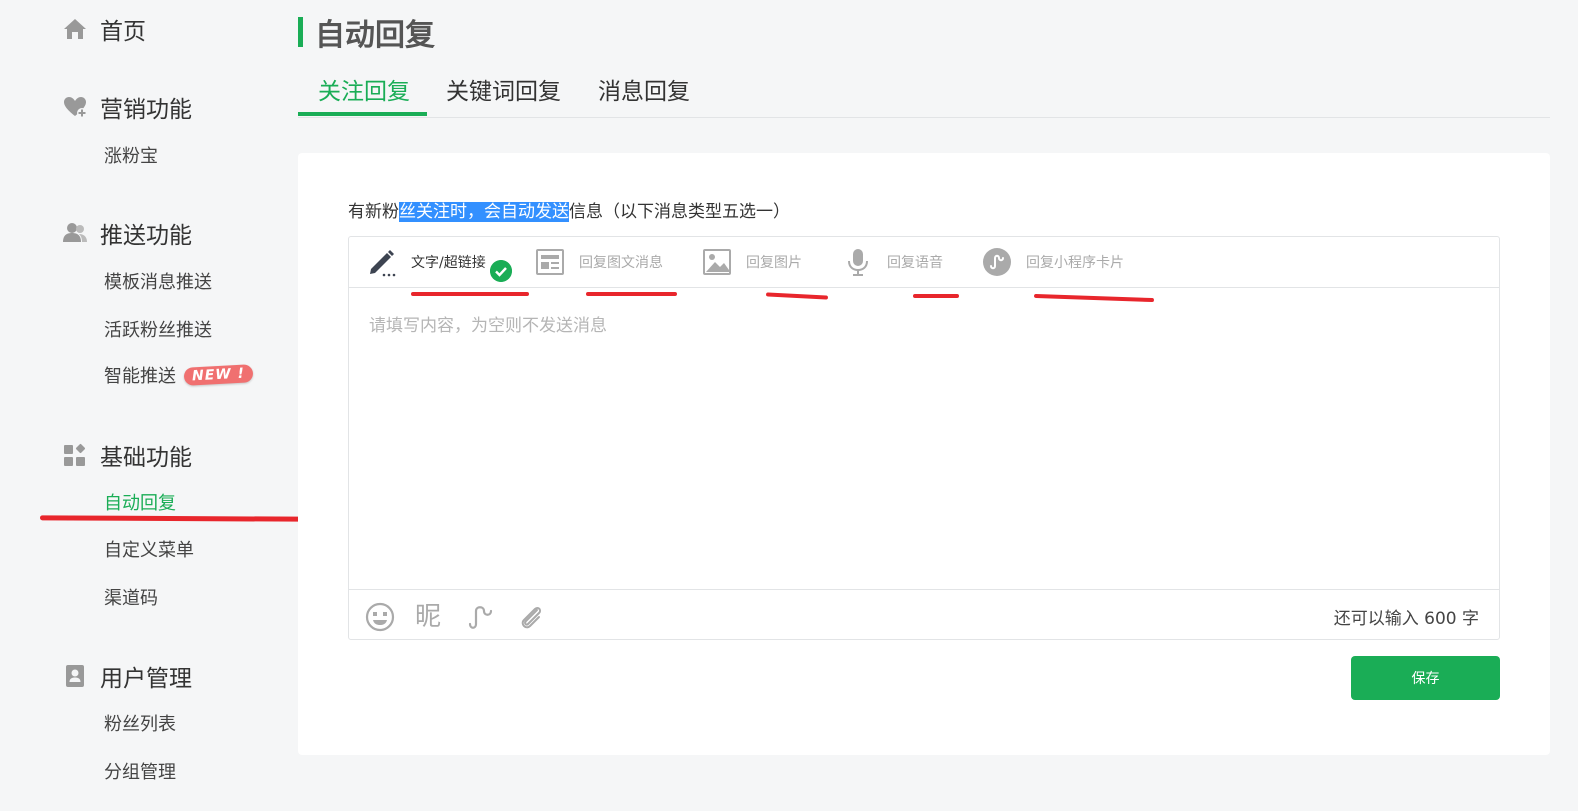 This screenshot has width=1578, height=811. I want to click on sidebar-group-label: 营销功能, so click(146, 110).